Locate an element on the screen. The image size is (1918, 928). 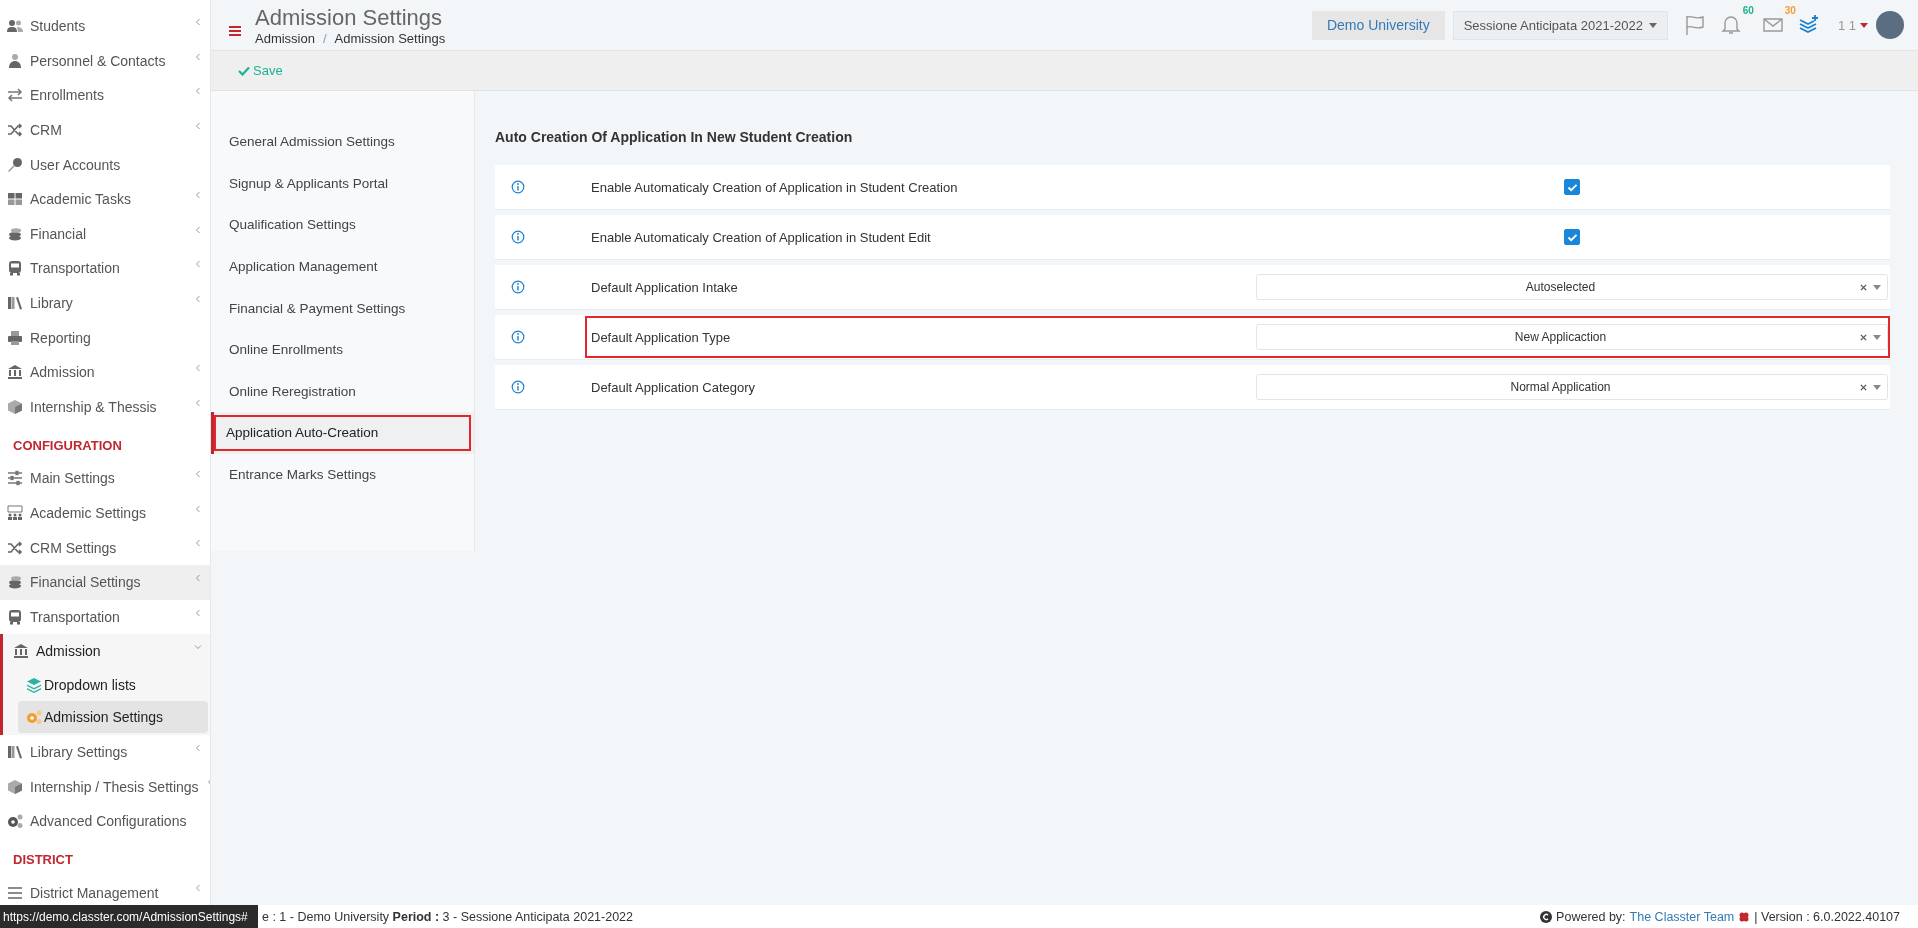
team-link: The Classter Team is located at coordinates (1682, 916).